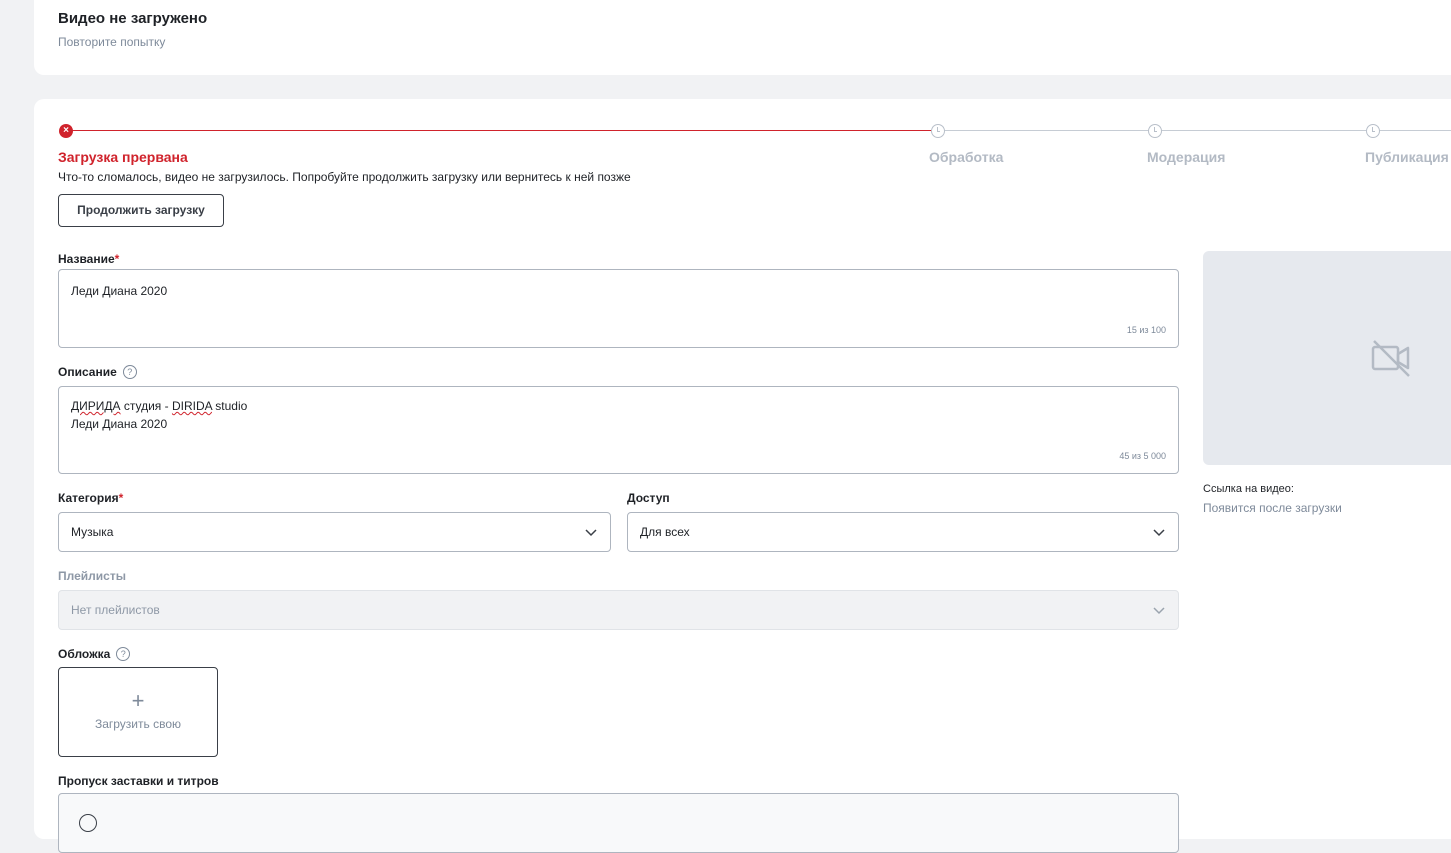 Image resolution: width=1451 pixels, height=853 pixels. What do you see at coordinates (1248, 489) in the screenshot?
I see `video-link-label: Ссылка на видео:` at bounding box center [1248, 489].